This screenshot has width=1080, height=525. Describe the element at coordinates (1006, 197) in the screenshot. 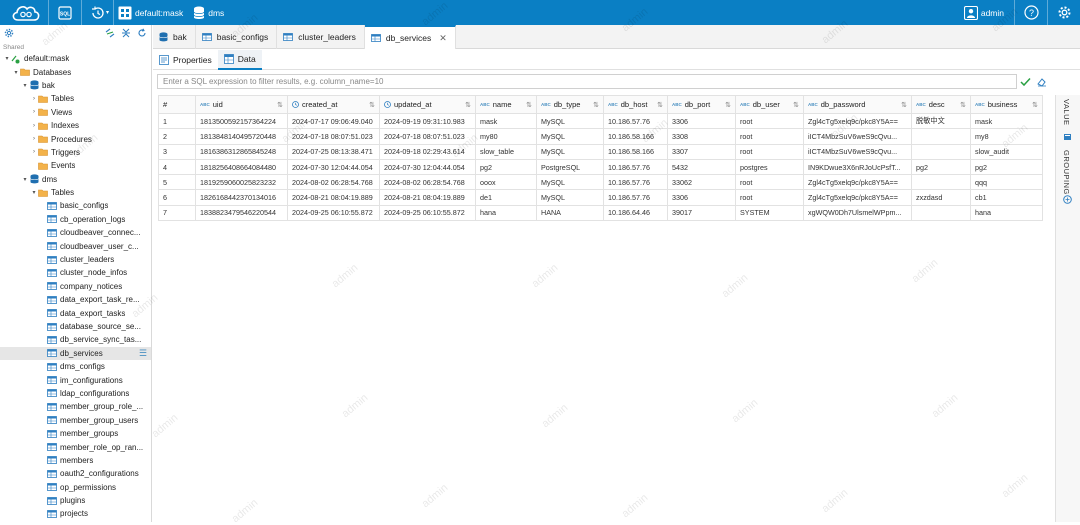

I see `table-cell: cb1` at that location.